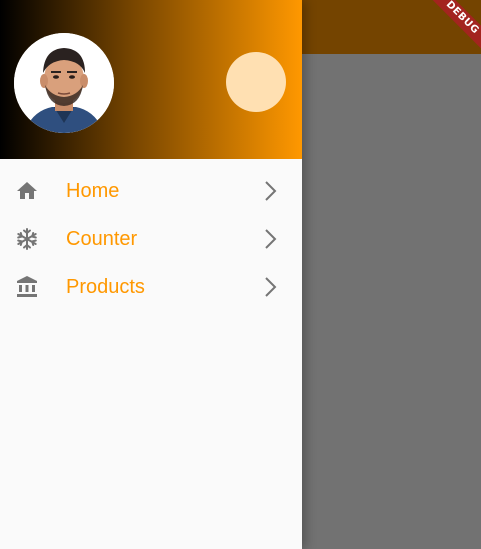  What do you see at coordinates (105, 286) in the screenshot?
I see `drawer-item-label: Products` at bounding box center [105, 286].